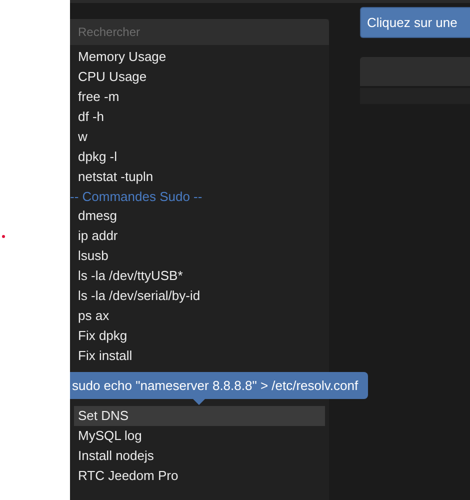 The width and height of the screenshot is (470, 500). Describe the element at coordinates (199, 57) in the screenshot. I see `command-item: Memory Usage` at that location.